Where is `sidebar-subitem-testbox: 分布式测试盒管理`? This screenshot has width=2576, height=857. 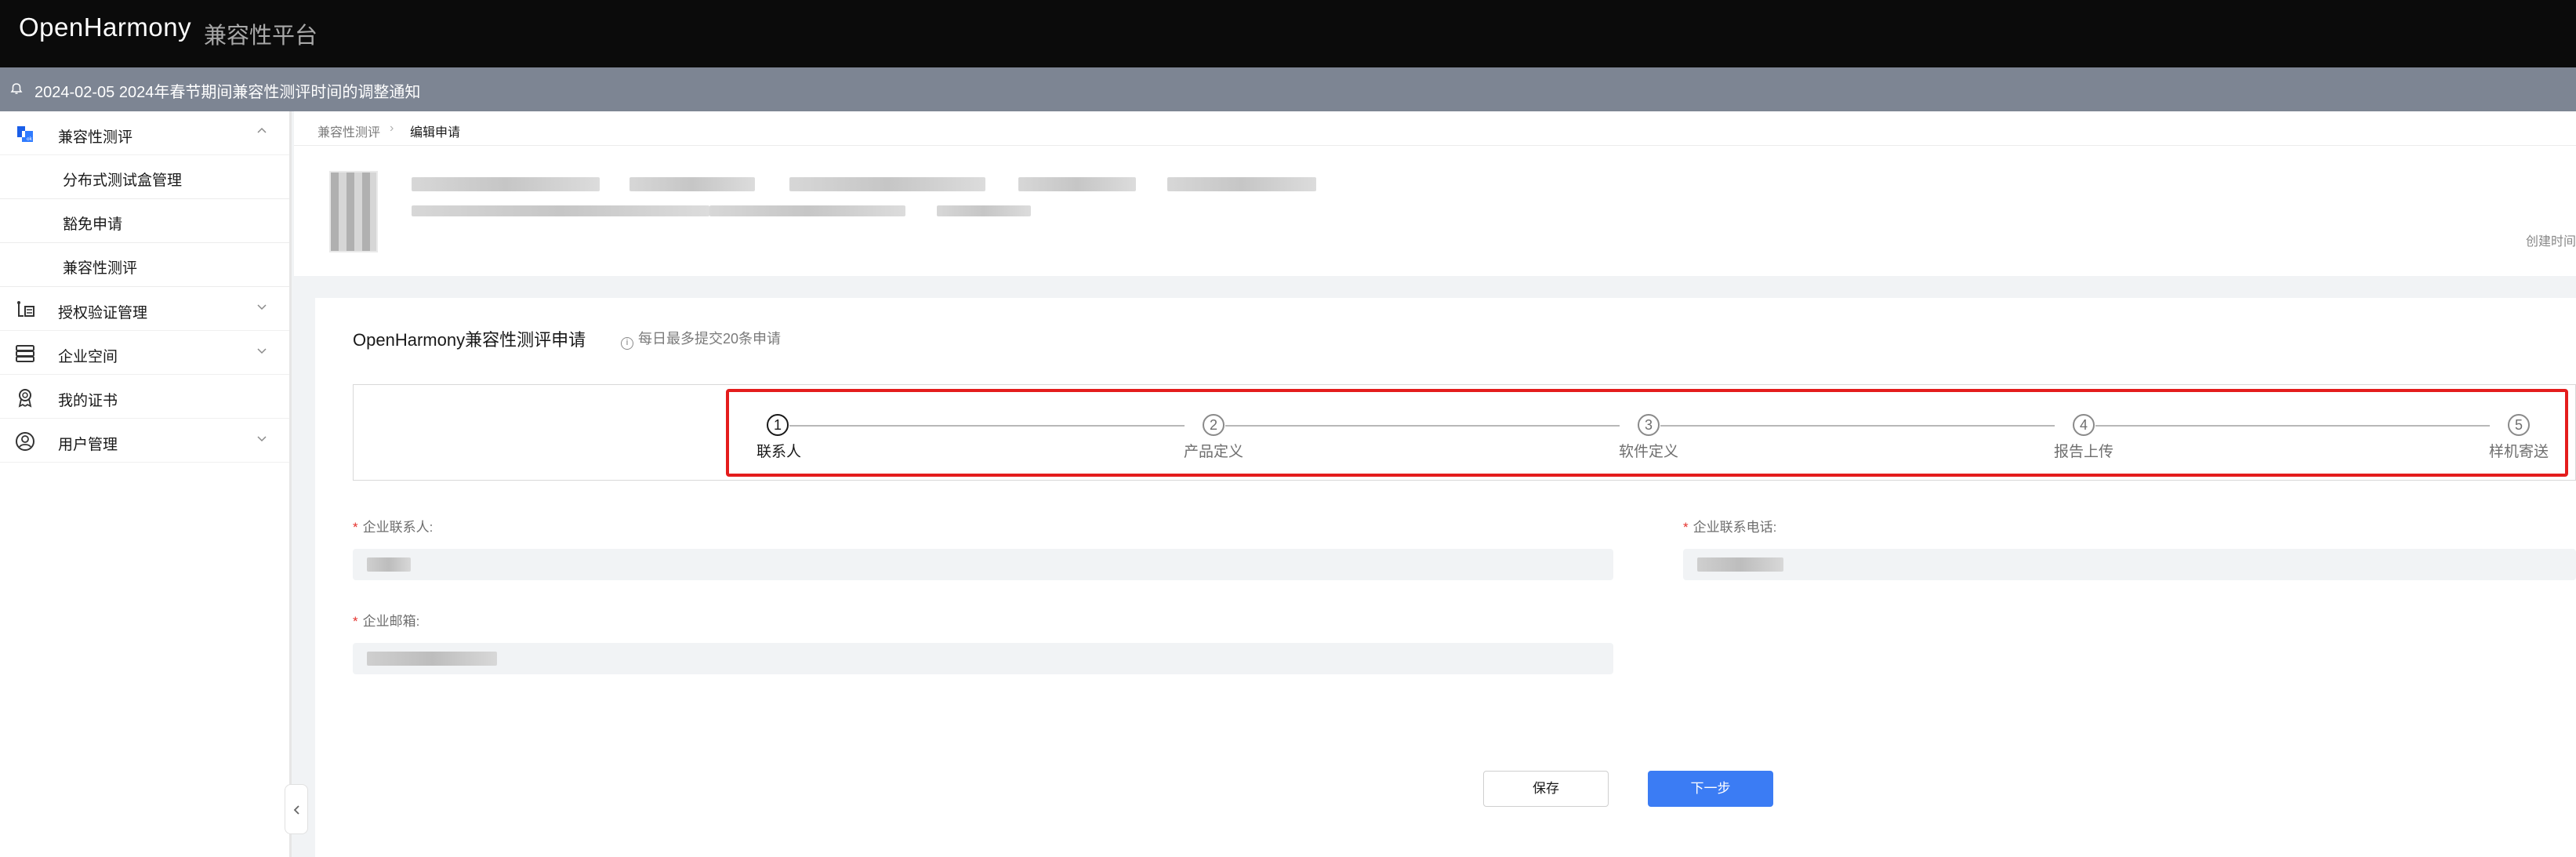
sidebar-subitem-testbox: 分布式测试盒管理 is located at coordinates (145, 177).